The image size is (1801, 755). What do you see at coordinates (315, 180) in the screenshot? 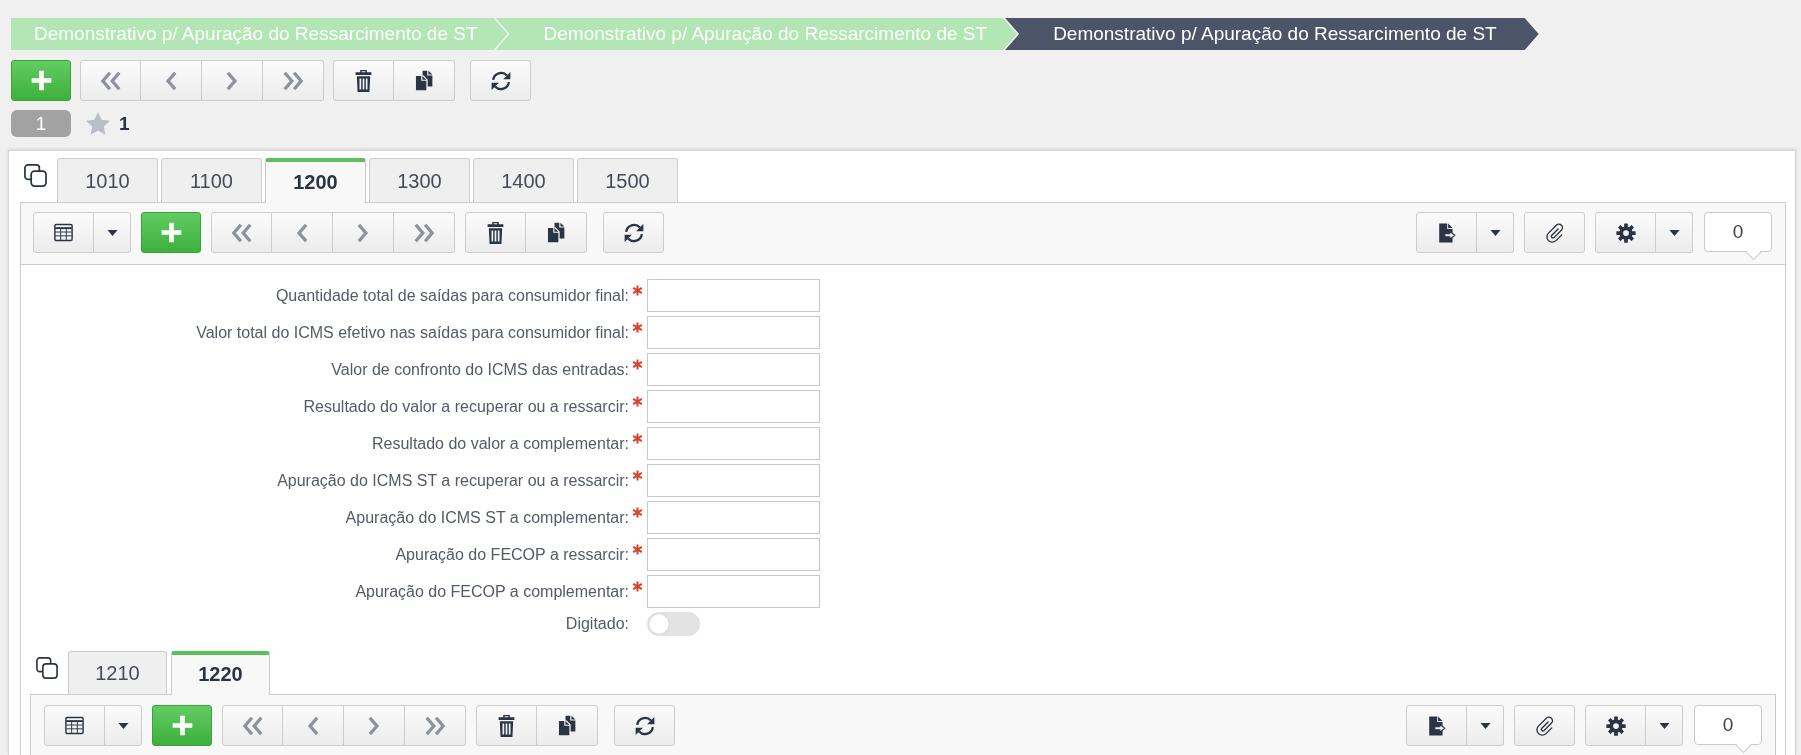
I see `tab: 1200` at bounding box center [315, 180].